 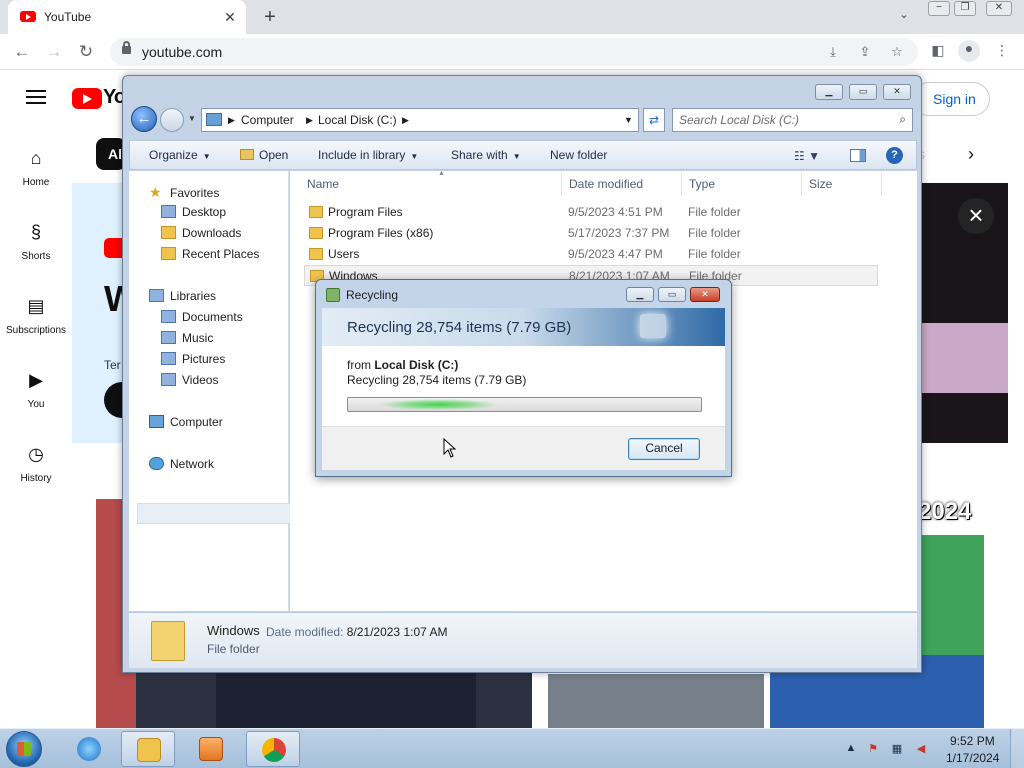 What do you see at coordinates (965, 8) in the screenshot?
I see `browser-restore-button: ❐` at bounding box center [965, 8].